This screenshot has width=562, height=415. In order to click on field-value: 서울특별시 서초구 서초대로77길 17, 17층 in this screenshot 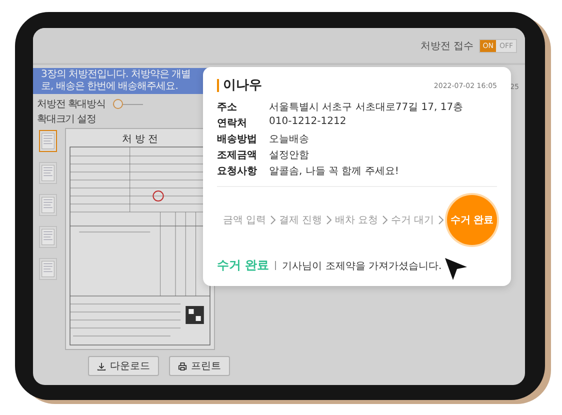, I will do `click(366, 107)`.